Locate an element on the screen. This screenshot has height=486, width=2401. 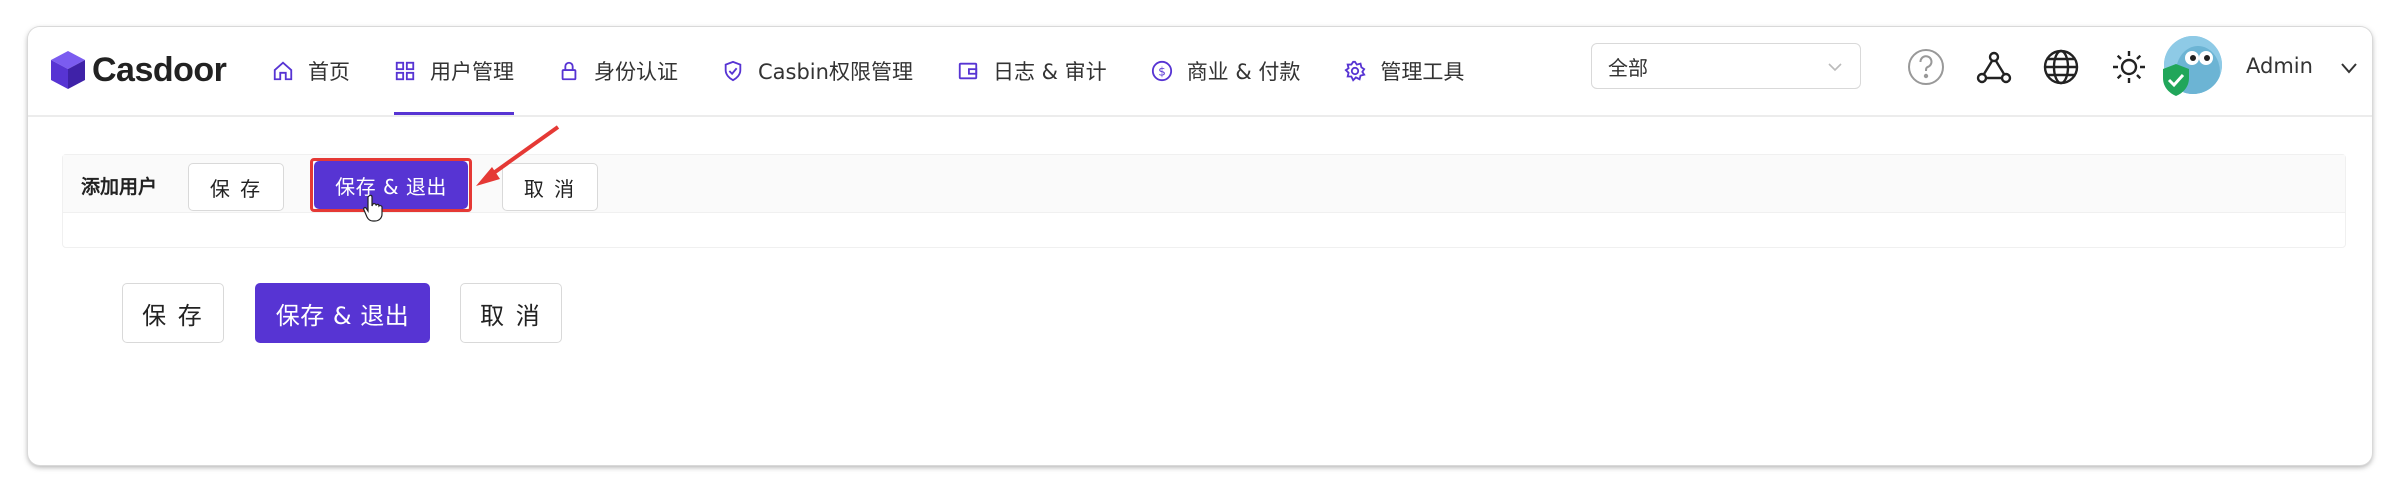
pointer-arrow-icon is located at coordinates (518, 155).